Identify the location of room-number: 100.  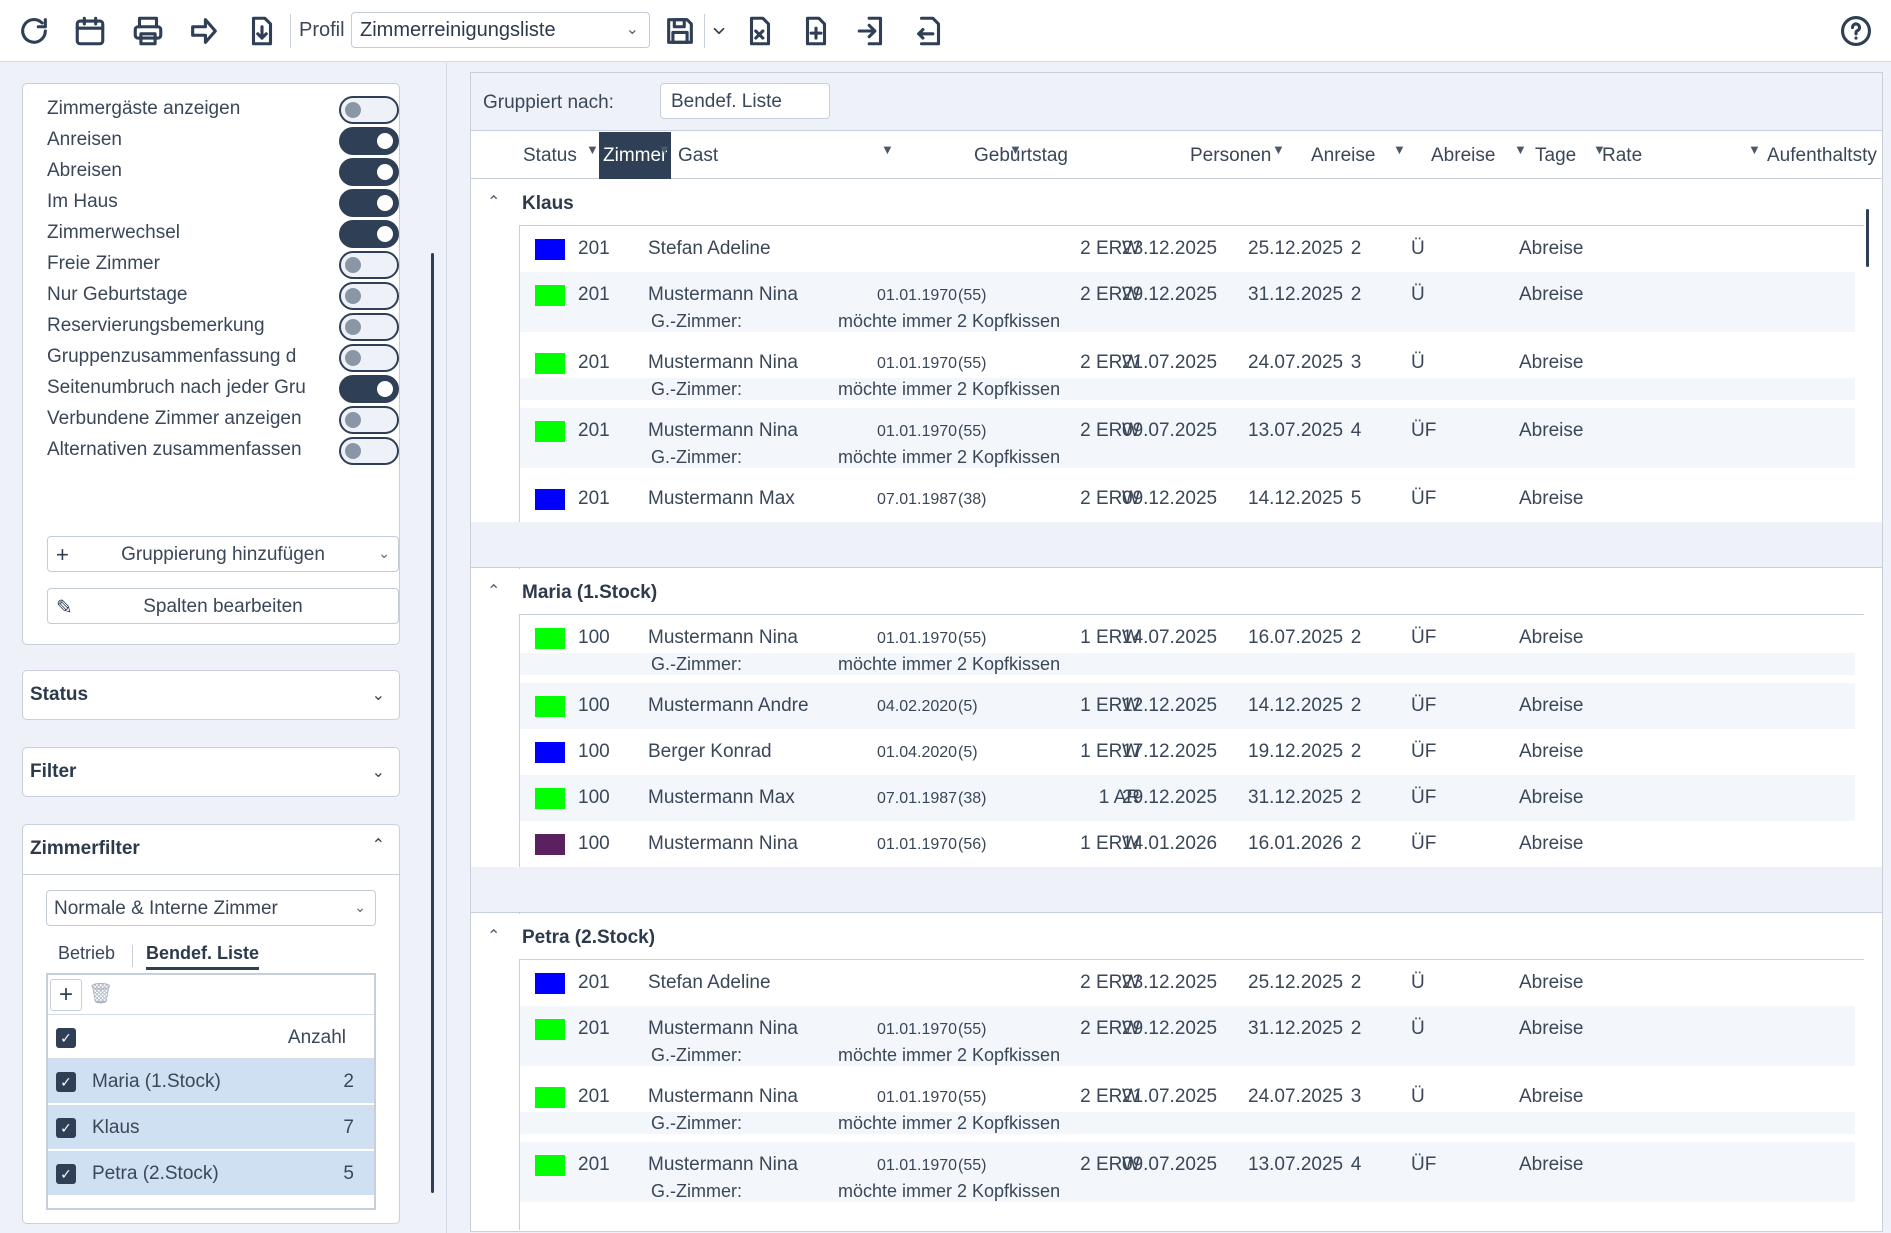
(594, 705).